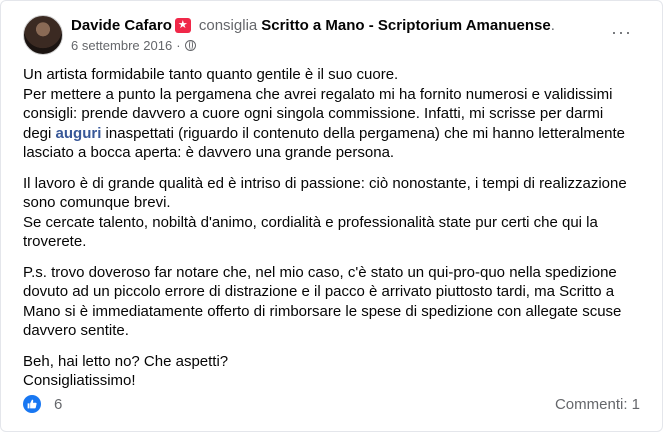 The width and height of the screenshot is (663, 432). Describe the element at coordinates (121, 45) in the screenshot. I see `post-date: 6 settembre 2016` at that location.